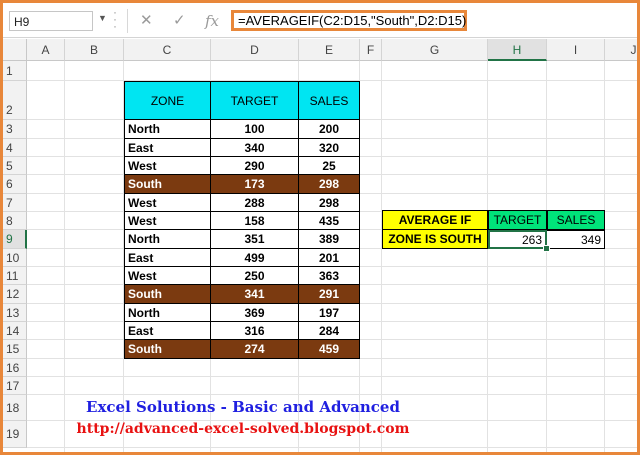 Image resolution: width=640 pixels, height=455 pixels. What do you see at coordinates (102, 18) in the screenshot?
I see `name-box-dropdown-icon: ▼` at bounding box center [102, 18].